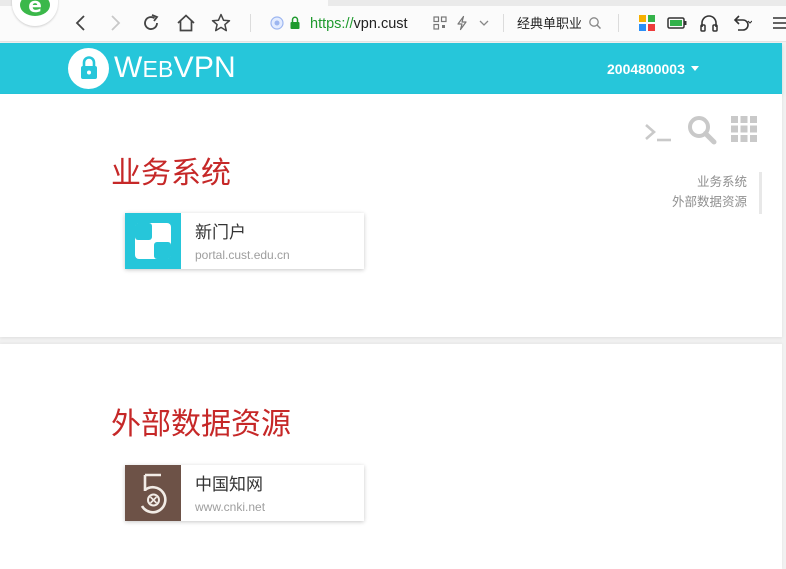  Describe the element at coordinates (229, 485) in the screenshot. I see `card-title: 中国知网` at that location.